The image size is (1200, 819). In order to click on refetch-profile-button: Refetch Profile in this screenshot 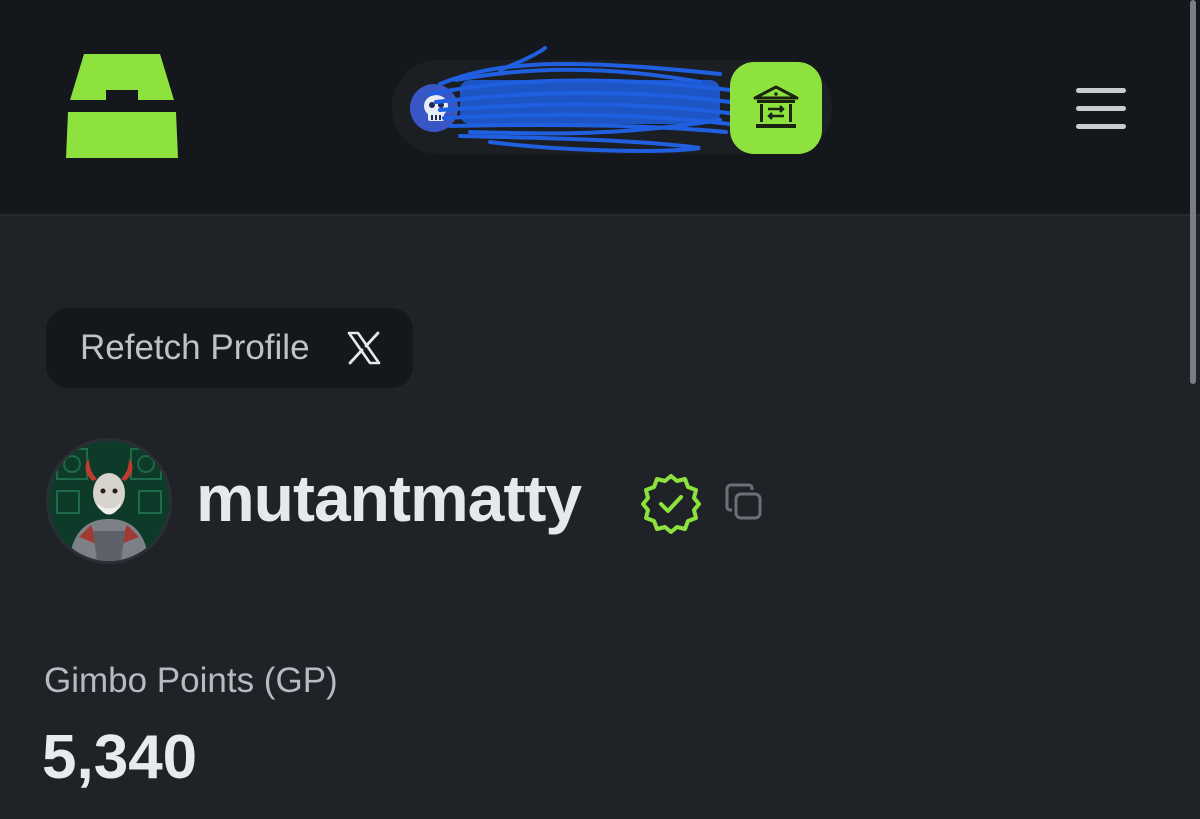, I will do `click(229, 348)`.